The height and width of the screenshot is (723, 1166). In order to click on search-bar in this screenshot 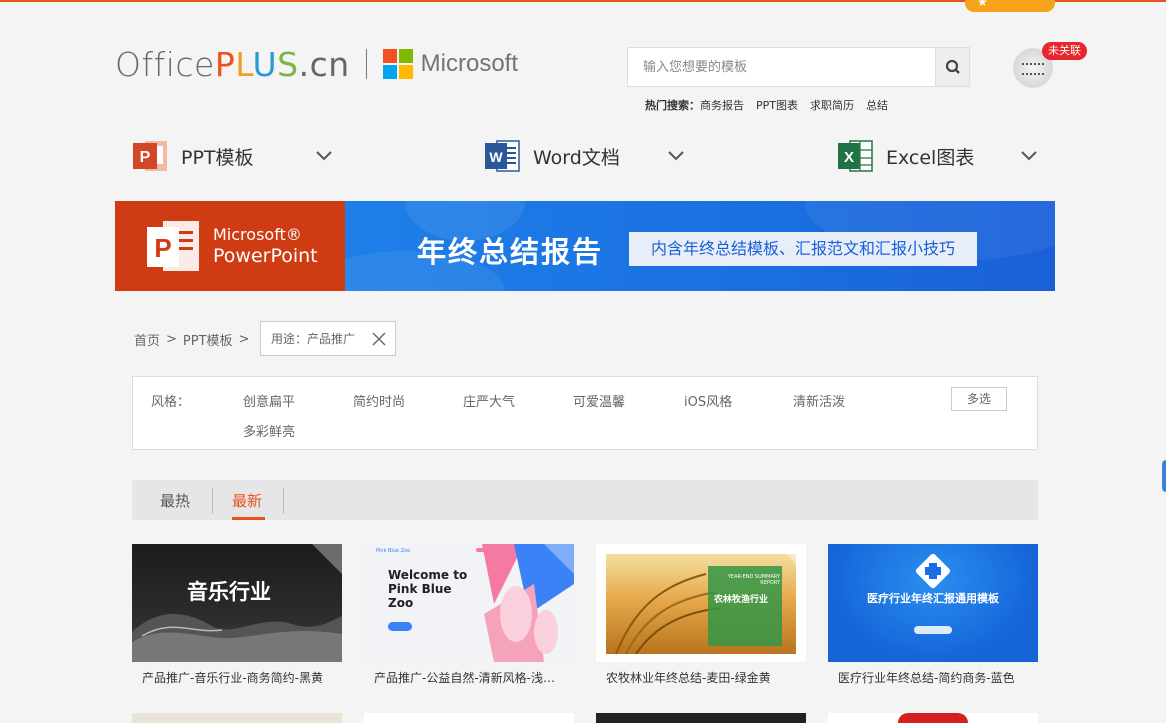, I will do `click(798, 67)`.